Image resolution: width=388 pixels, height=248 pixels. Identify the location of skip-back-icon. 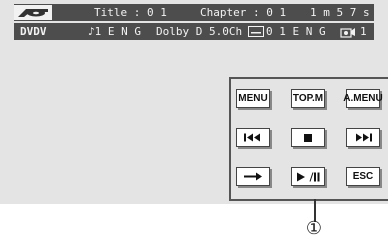
(252, 137).